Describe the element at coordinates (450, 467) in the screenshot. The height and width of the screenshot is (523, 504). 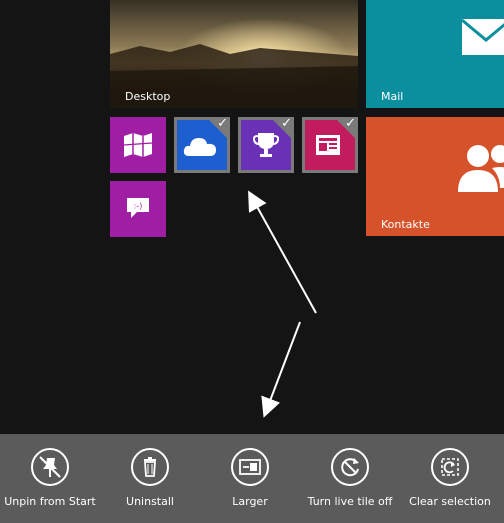
I see `clear-selection-icon` at that location.